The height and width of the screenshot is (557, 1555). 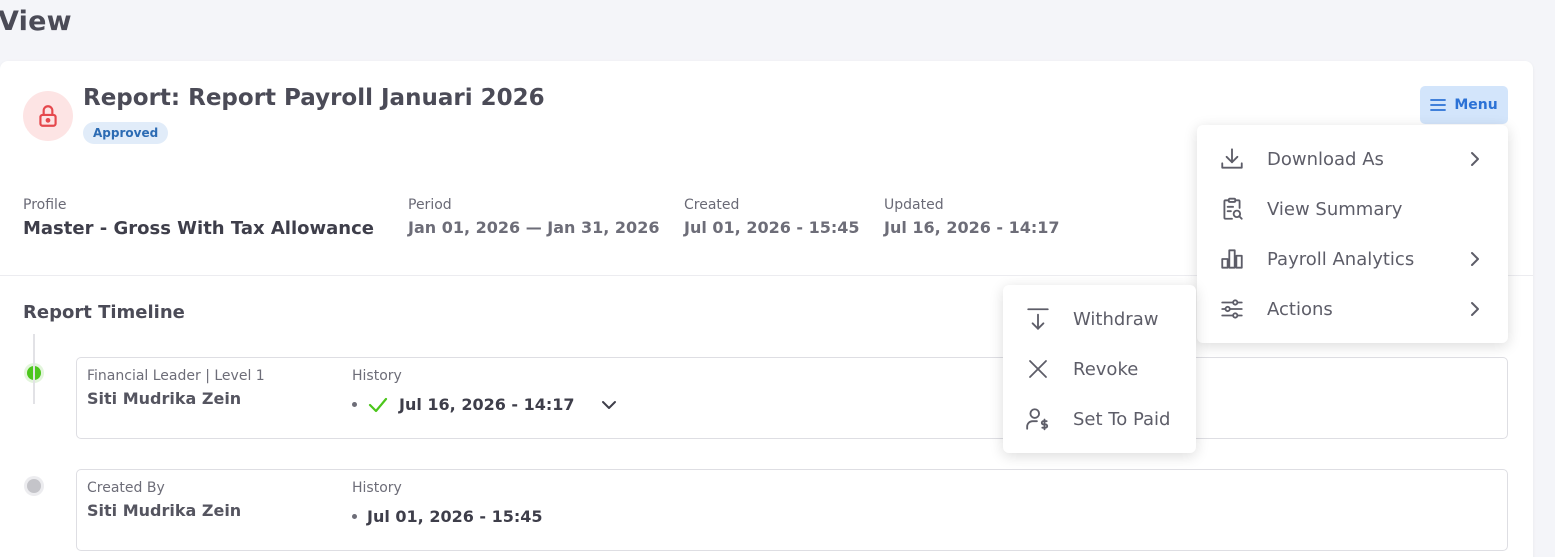 I want to click on withdraw-icon, so click(x=1038, y=319).